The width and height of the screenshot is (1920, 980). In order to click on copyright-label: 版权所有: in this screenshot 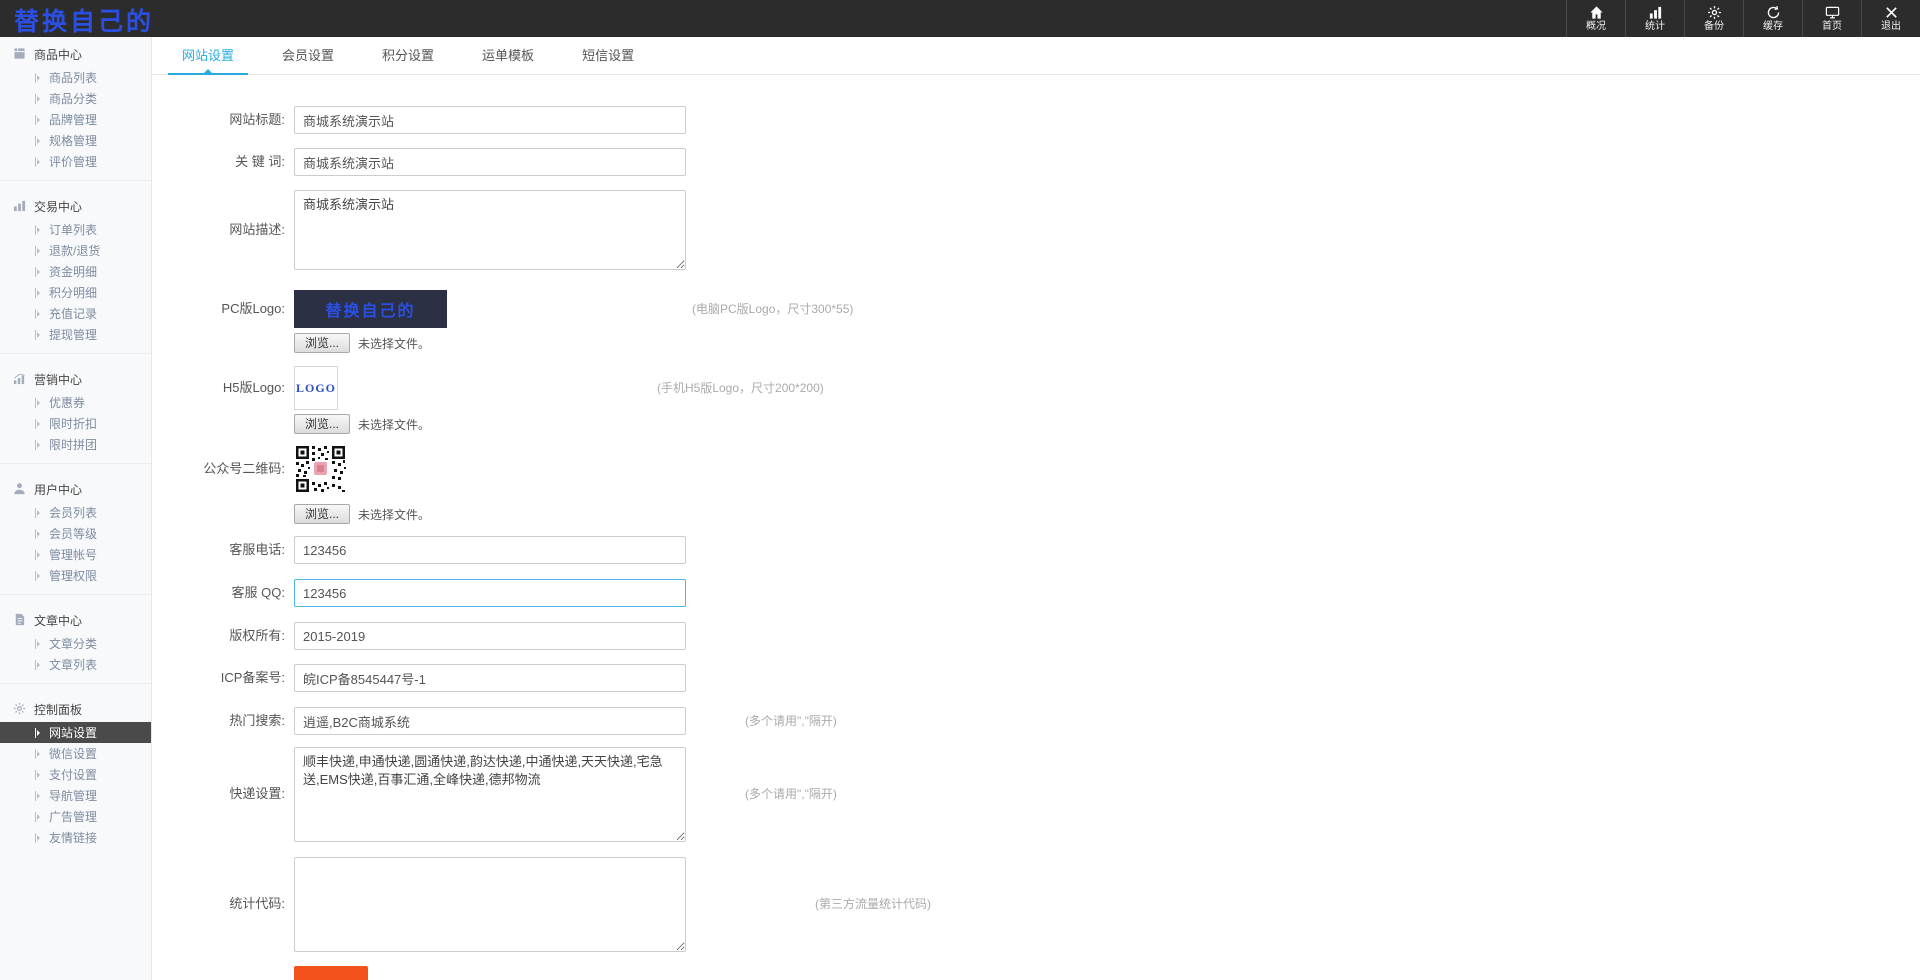, I will do `click(257, 635)`.